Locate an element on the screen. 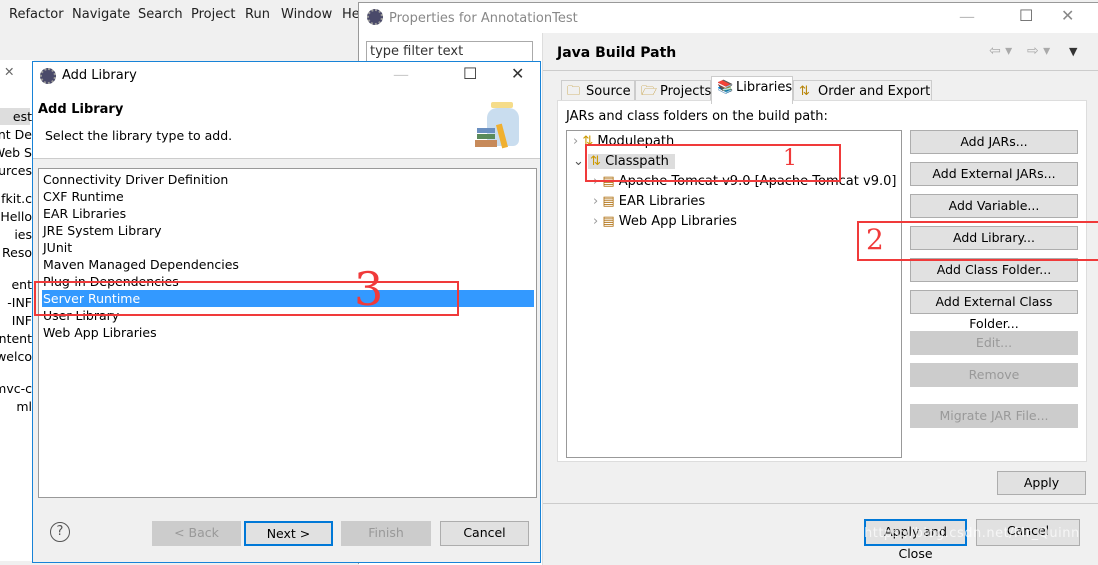  explorer-item: ntent is located at coordinates (16, 339).